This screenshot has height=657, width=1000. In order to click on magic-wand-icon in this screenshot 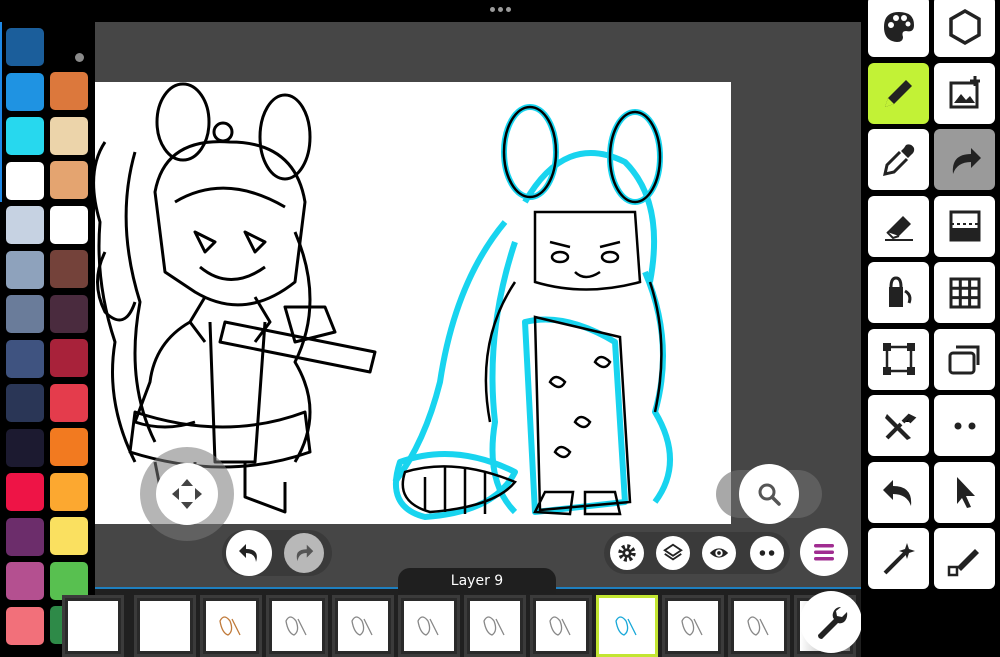, I will do `click(899, 558)`.